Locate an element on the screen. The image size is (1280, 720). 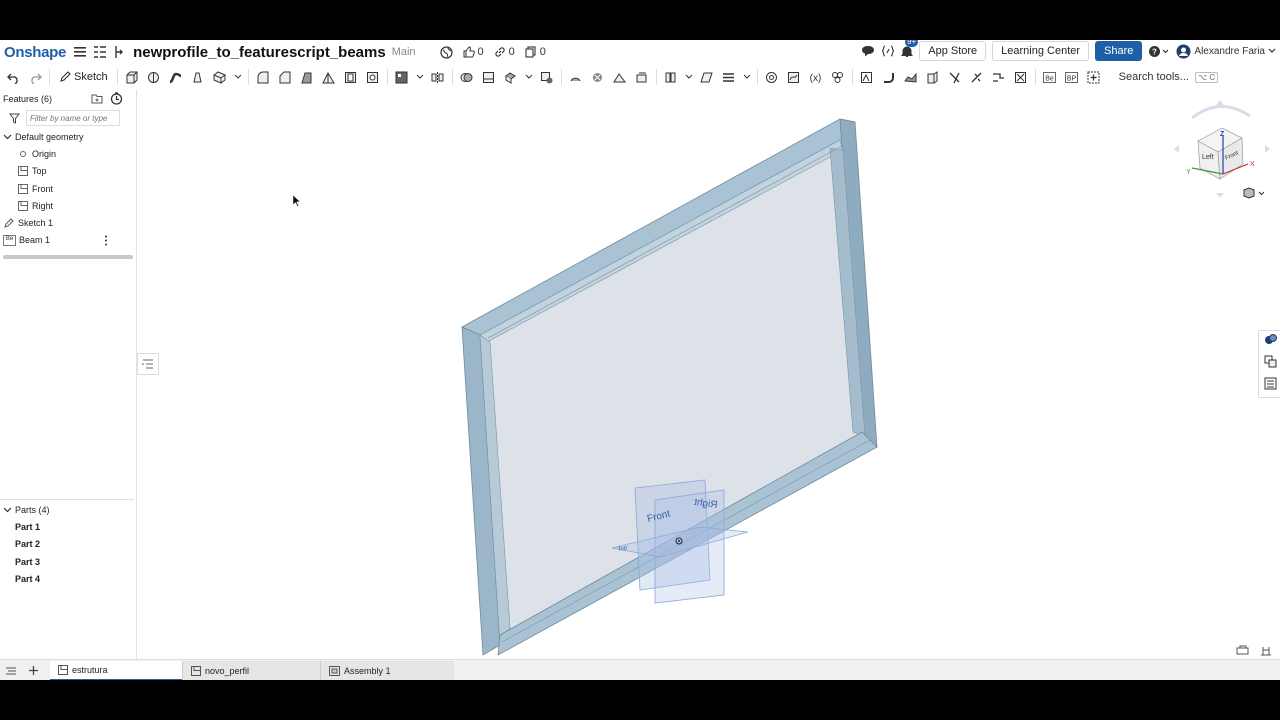
parts-list: Parts (4) Part 1 Part 2 Part 3 Part 4 is located at coordinates (67, 544).